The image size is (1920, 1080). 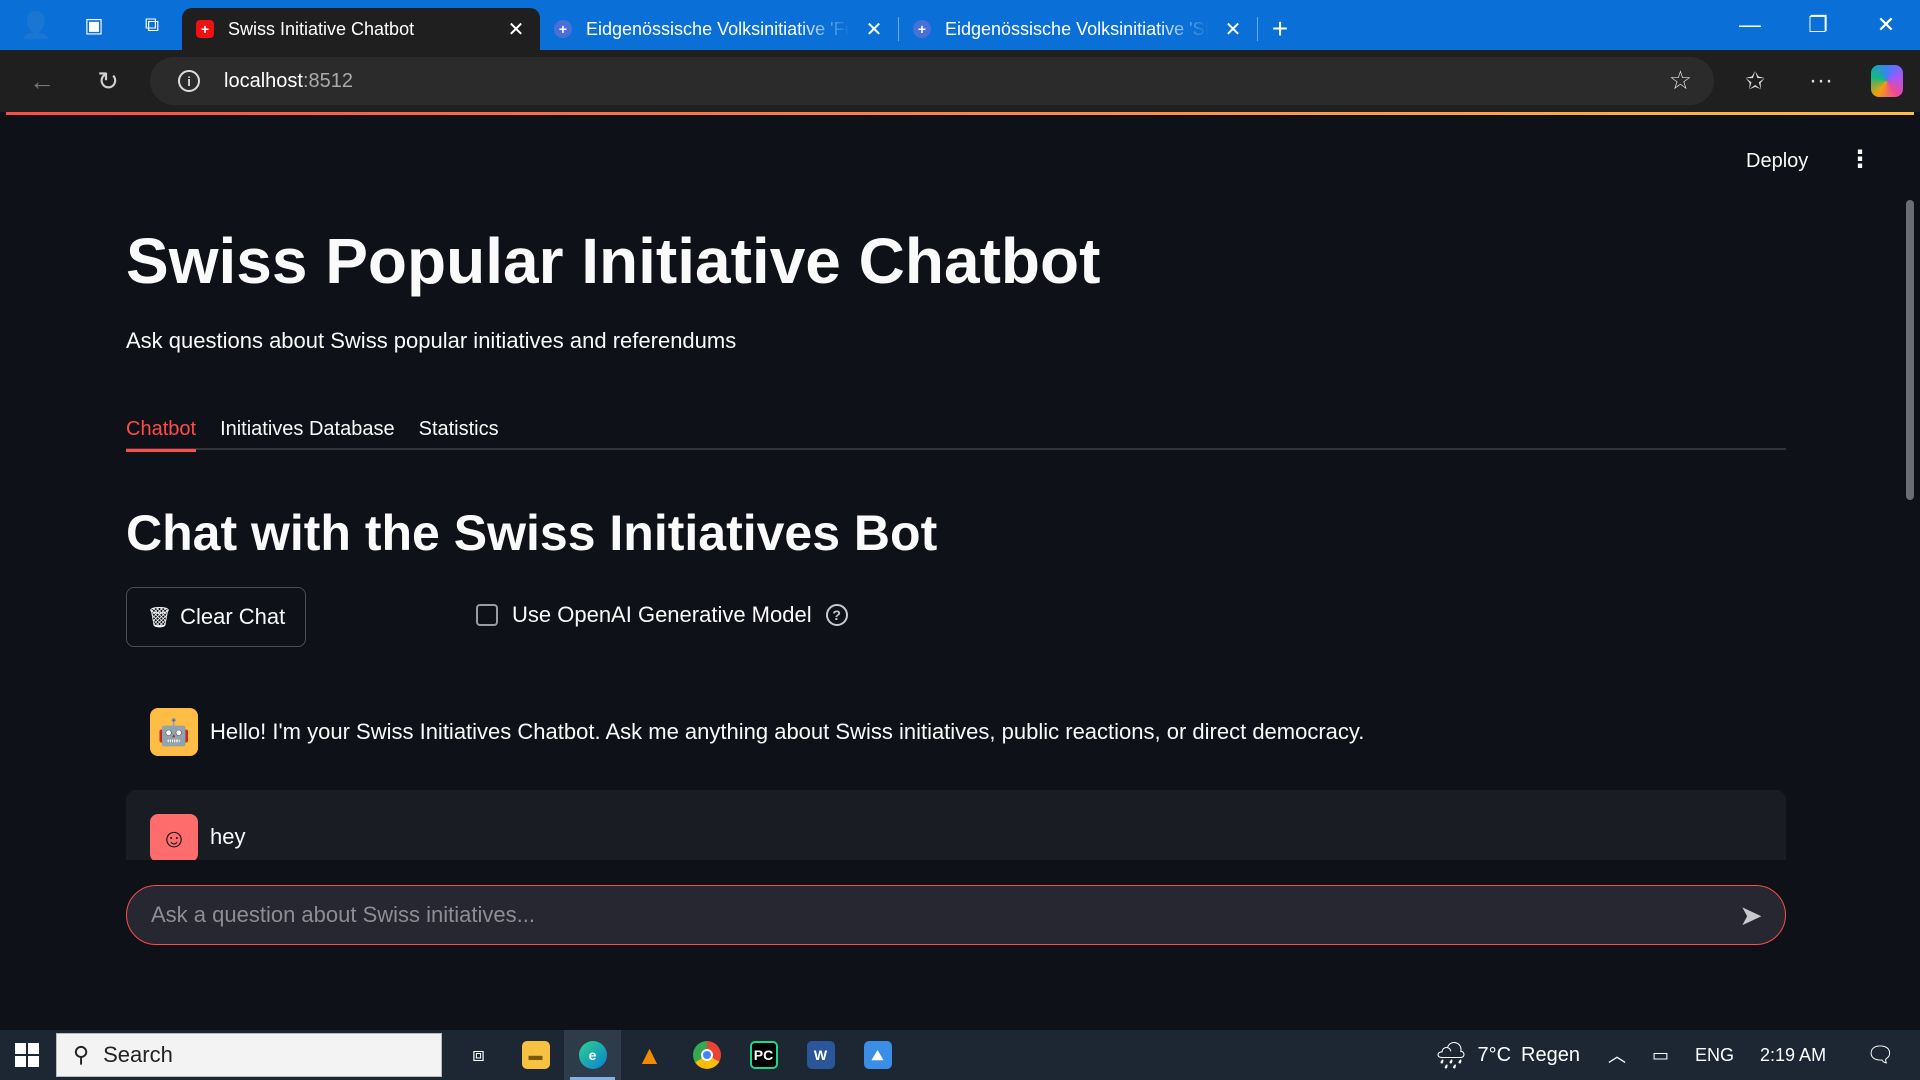 What do you see at coordinates (138, 1054) in the screenshot?
I see `search-placeholder: Search` at bounding box center [138, 1054].